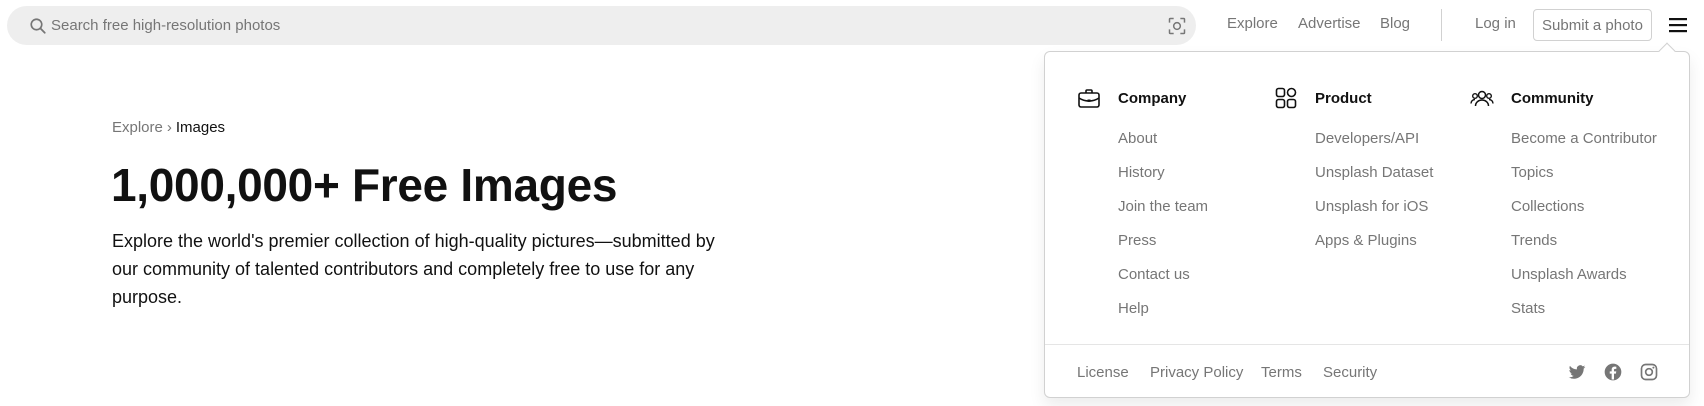 Image resolution: width=1704 pixels, height=406 pixels. I want to click on search-bar, so click(601, 25).